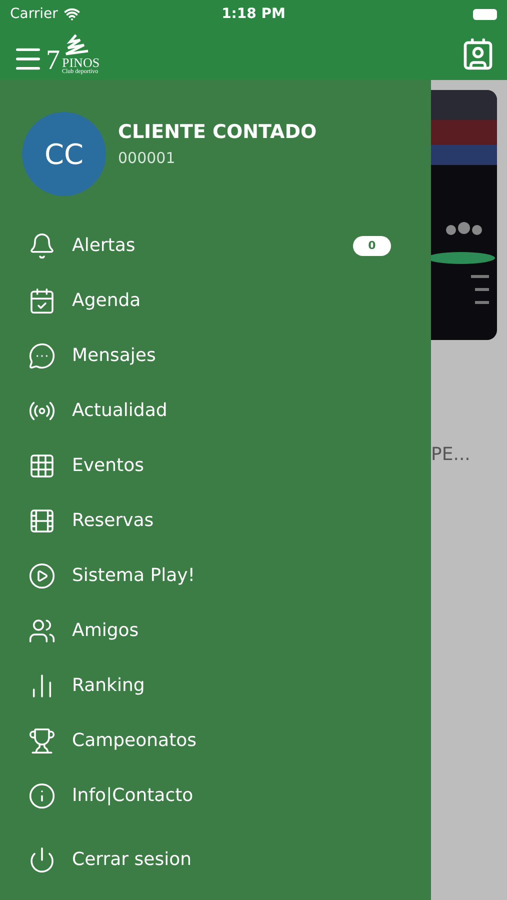 The image size is (507, 900). What do you see at coordinates (53, 60) in the screenshot?
I see `logo-number: 7` at bounding box center [53, 60].